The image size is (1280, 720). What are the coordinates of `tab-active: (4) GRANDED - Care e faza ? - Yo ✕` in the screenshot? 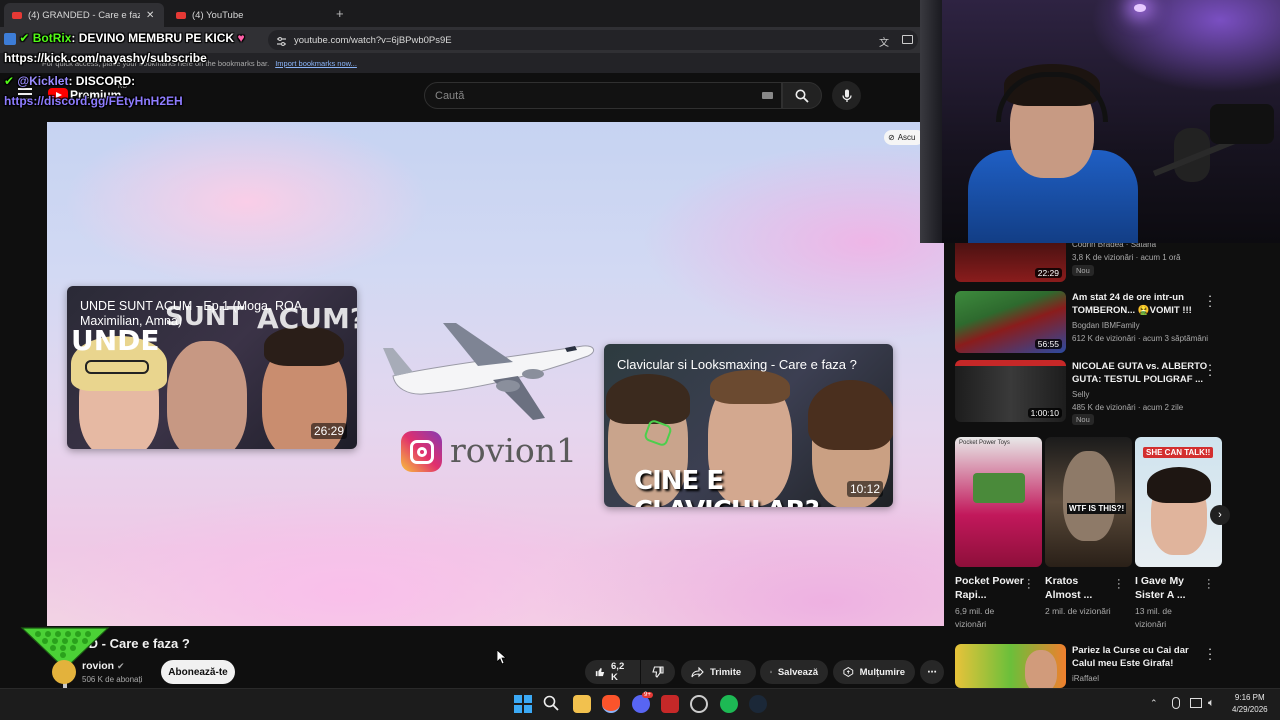 It's located at (84, 15).